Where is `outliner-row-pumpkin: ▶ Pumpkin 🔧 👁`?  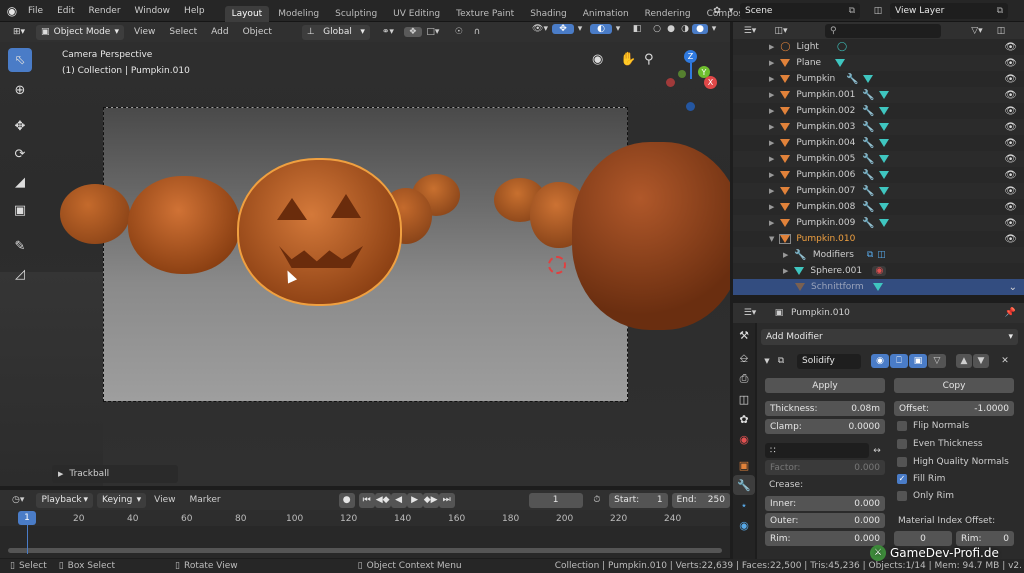 outliner-row-pumpkin: ▶ Pumpkin 🔧 👁 is located at coordinates (878, 79).